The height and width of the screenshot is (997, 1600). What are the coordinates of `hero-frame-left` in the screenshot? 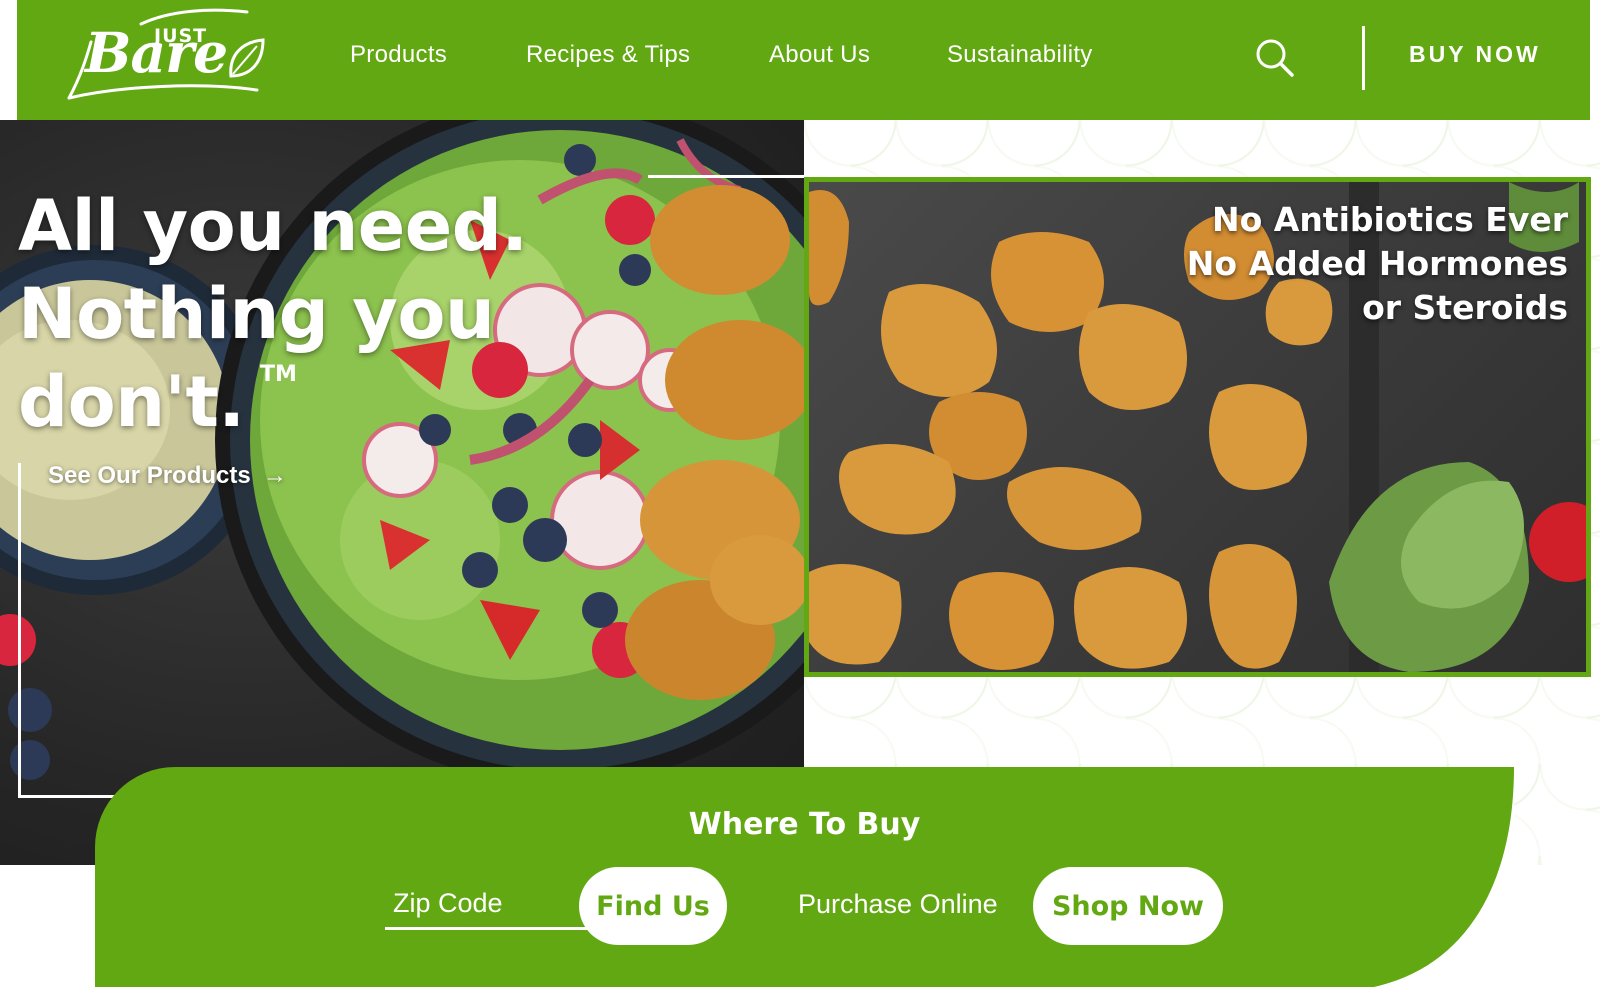 It's located at (19, 630).